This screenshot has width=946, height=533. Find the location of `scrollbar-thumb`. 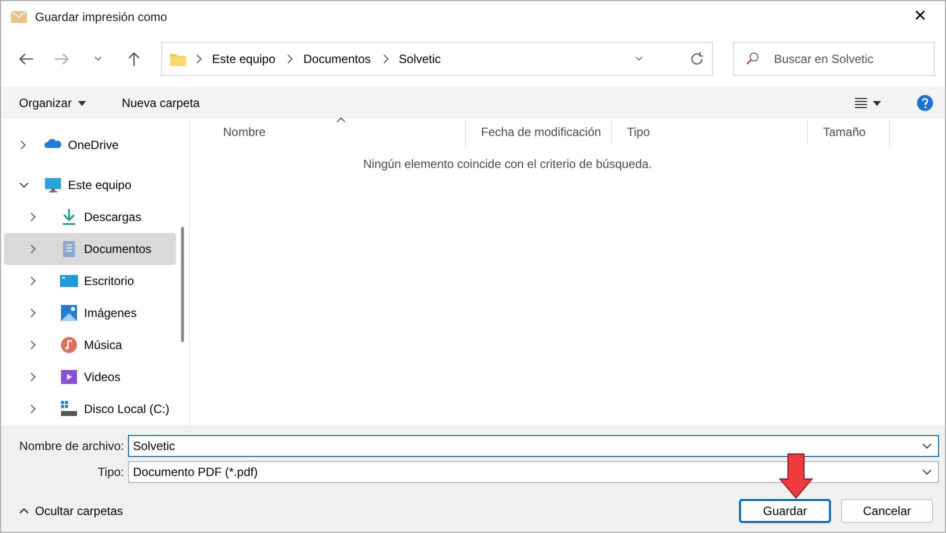

scrollbar-thumb is located at coordinates (182, 284).